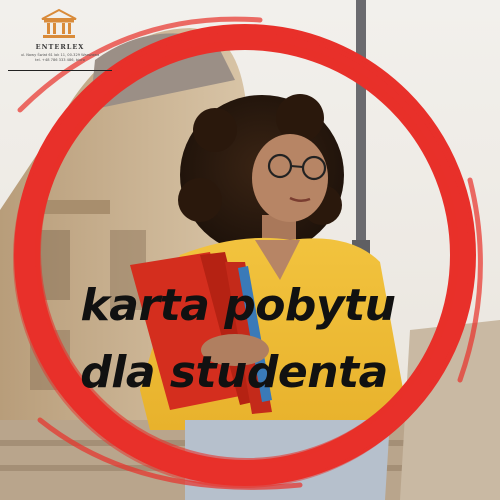 Image resolution: width=500 pixels, height=500 pixels. Describe the element at coordinates (238, 305) in the screenshot. I see `headline-line-1: karta pobytu` at that location.